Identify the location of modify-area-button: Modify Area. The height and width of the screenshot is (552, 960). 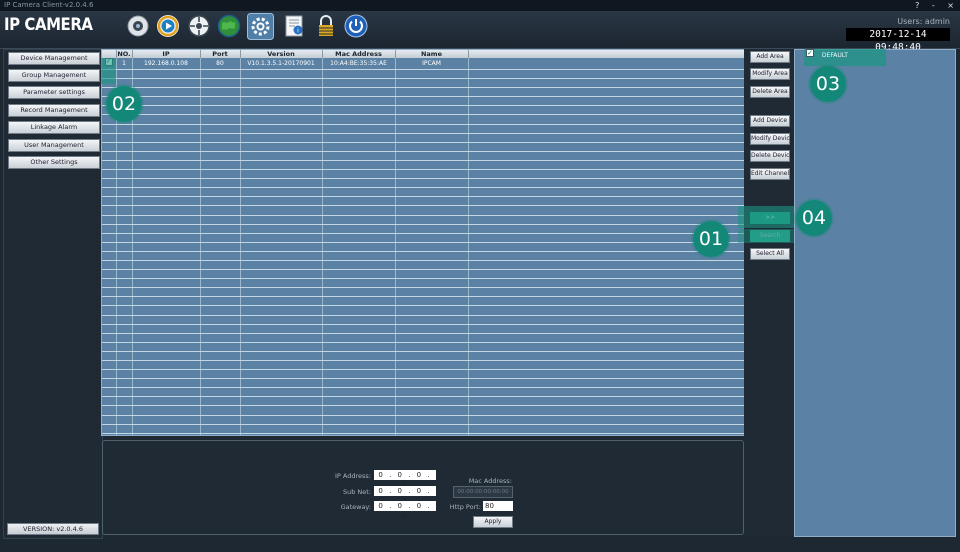
(770, 74).